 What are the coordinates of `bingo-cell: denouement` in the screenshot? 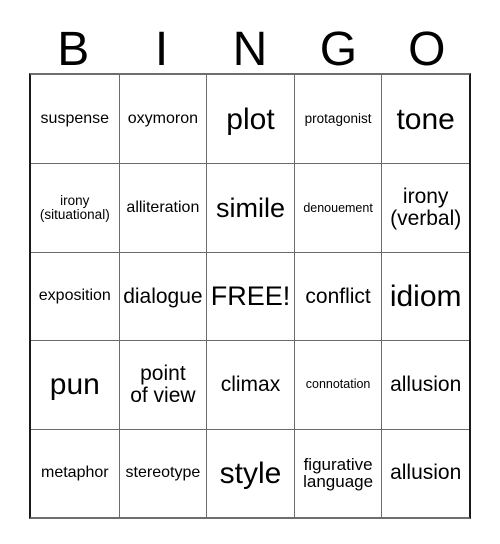 It's located at (337, 207).